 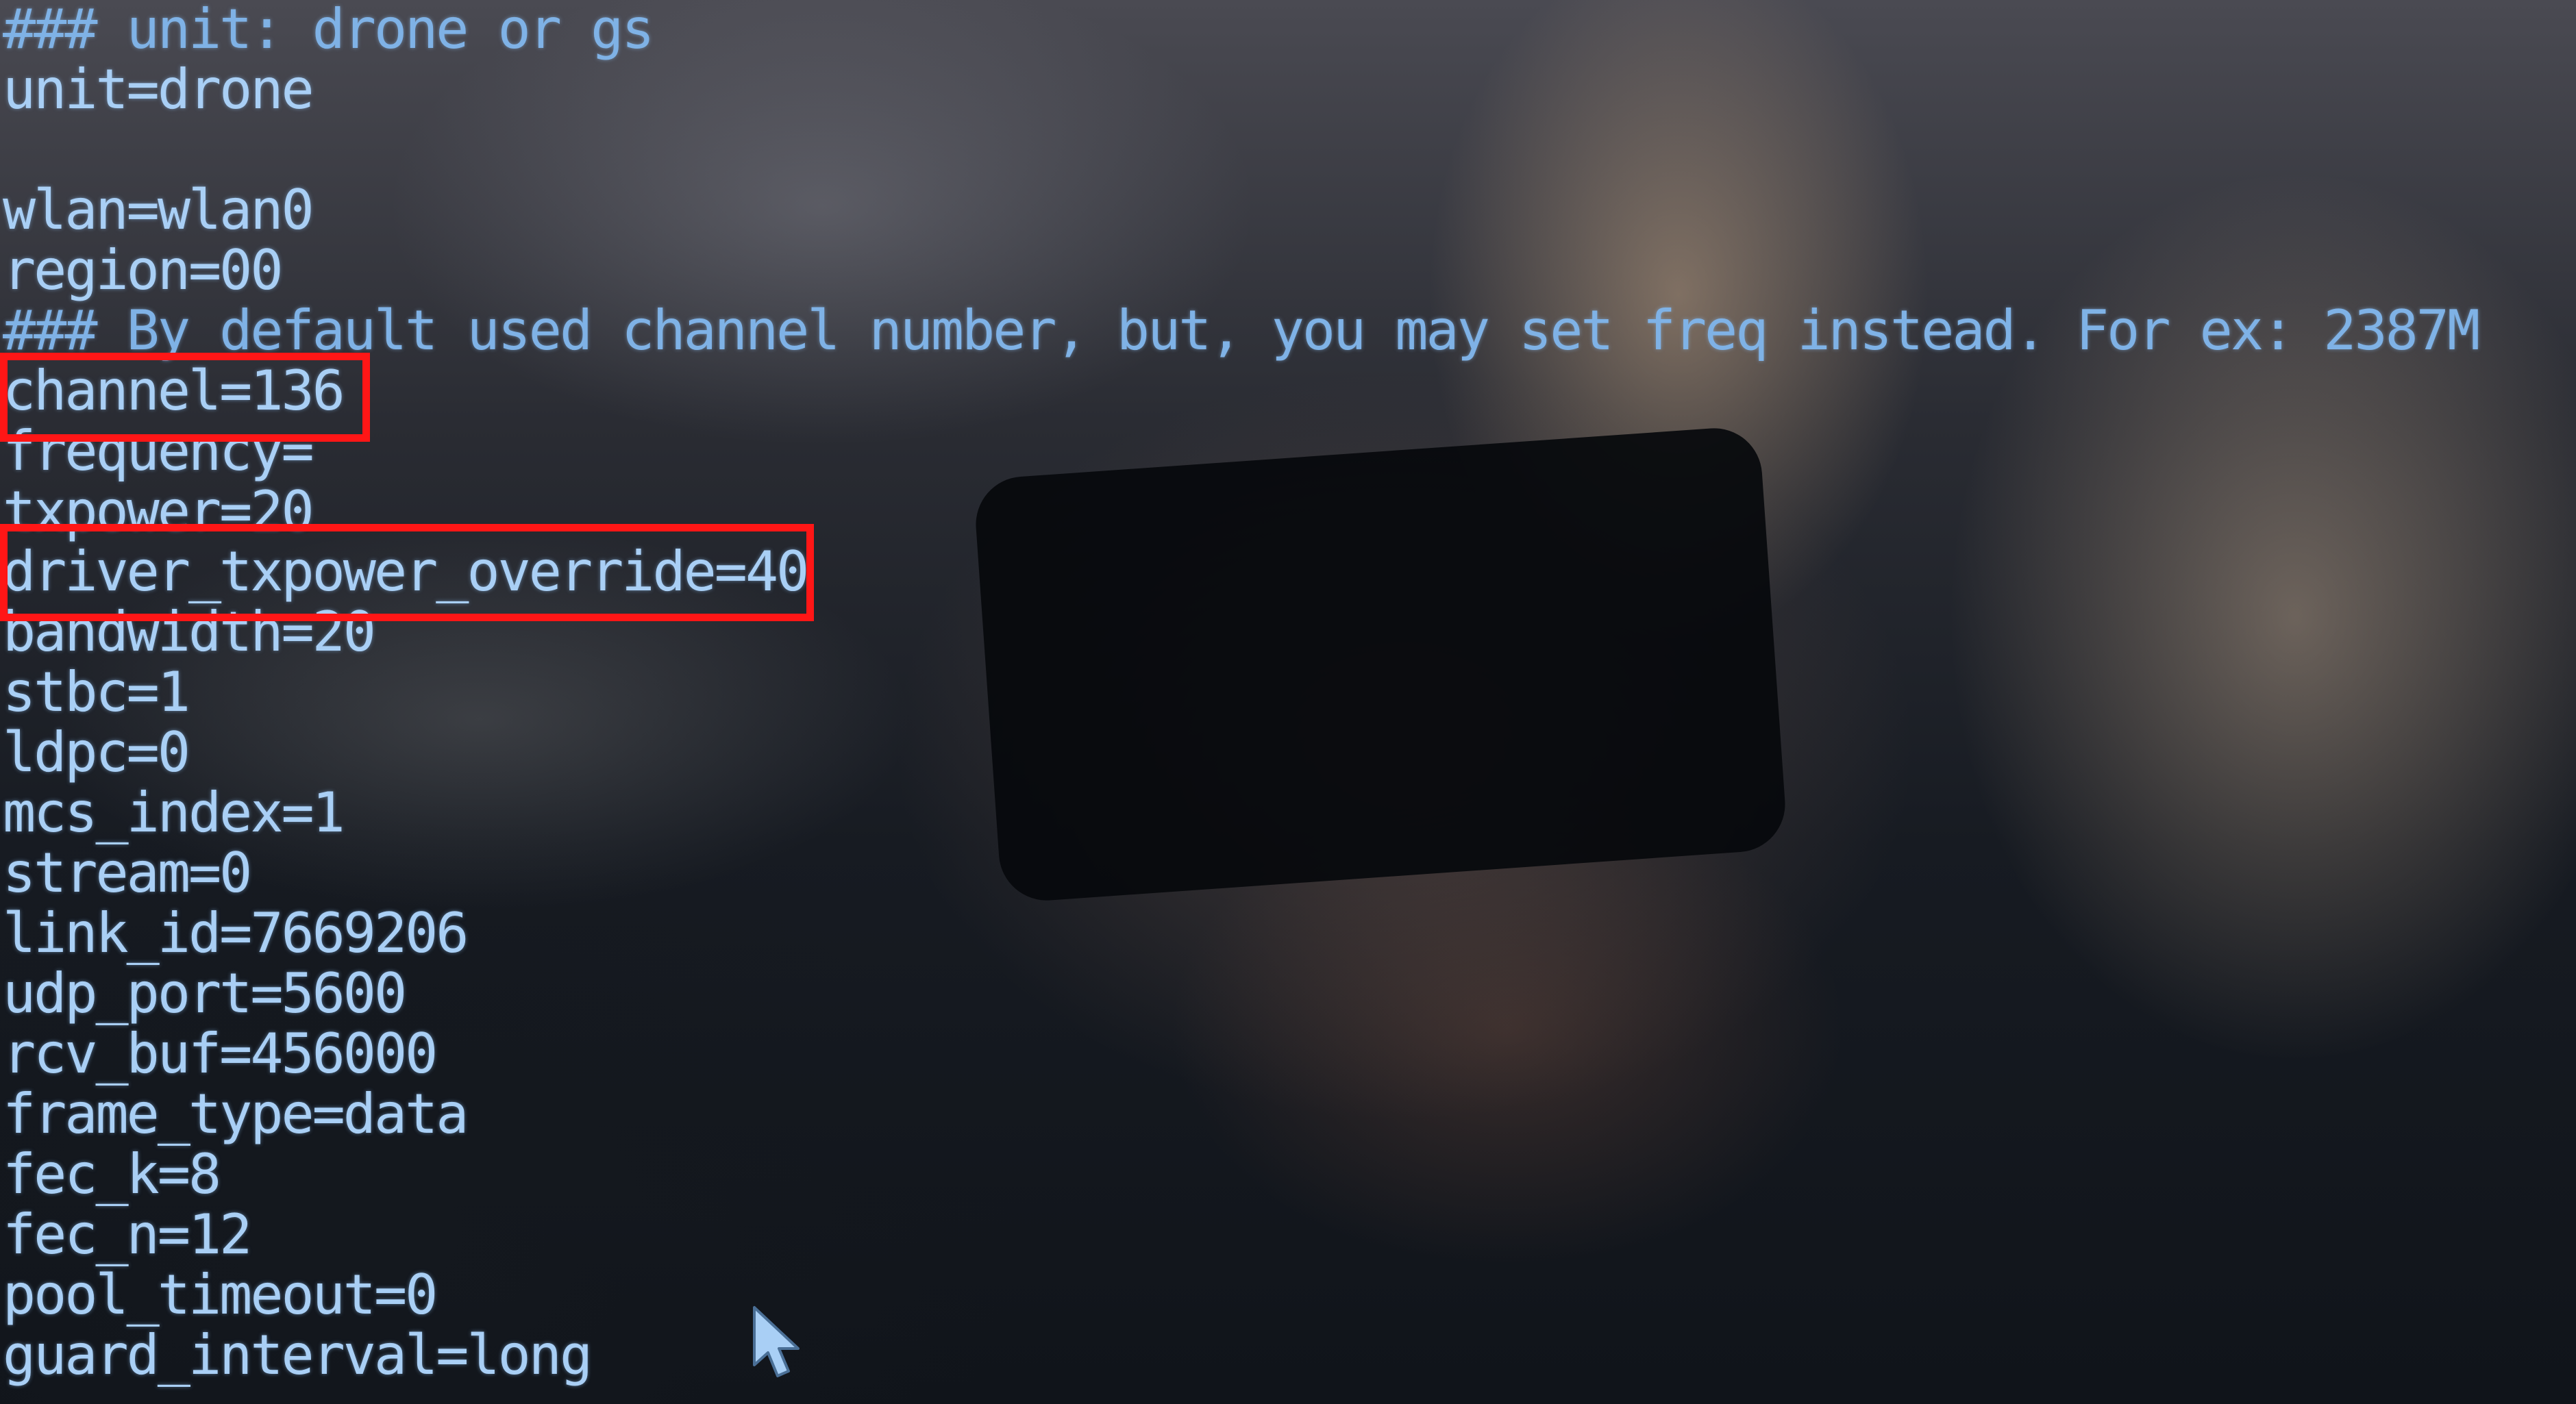 I want to click on config-line-stbc: stbc=1, so click(x=96, y=692).